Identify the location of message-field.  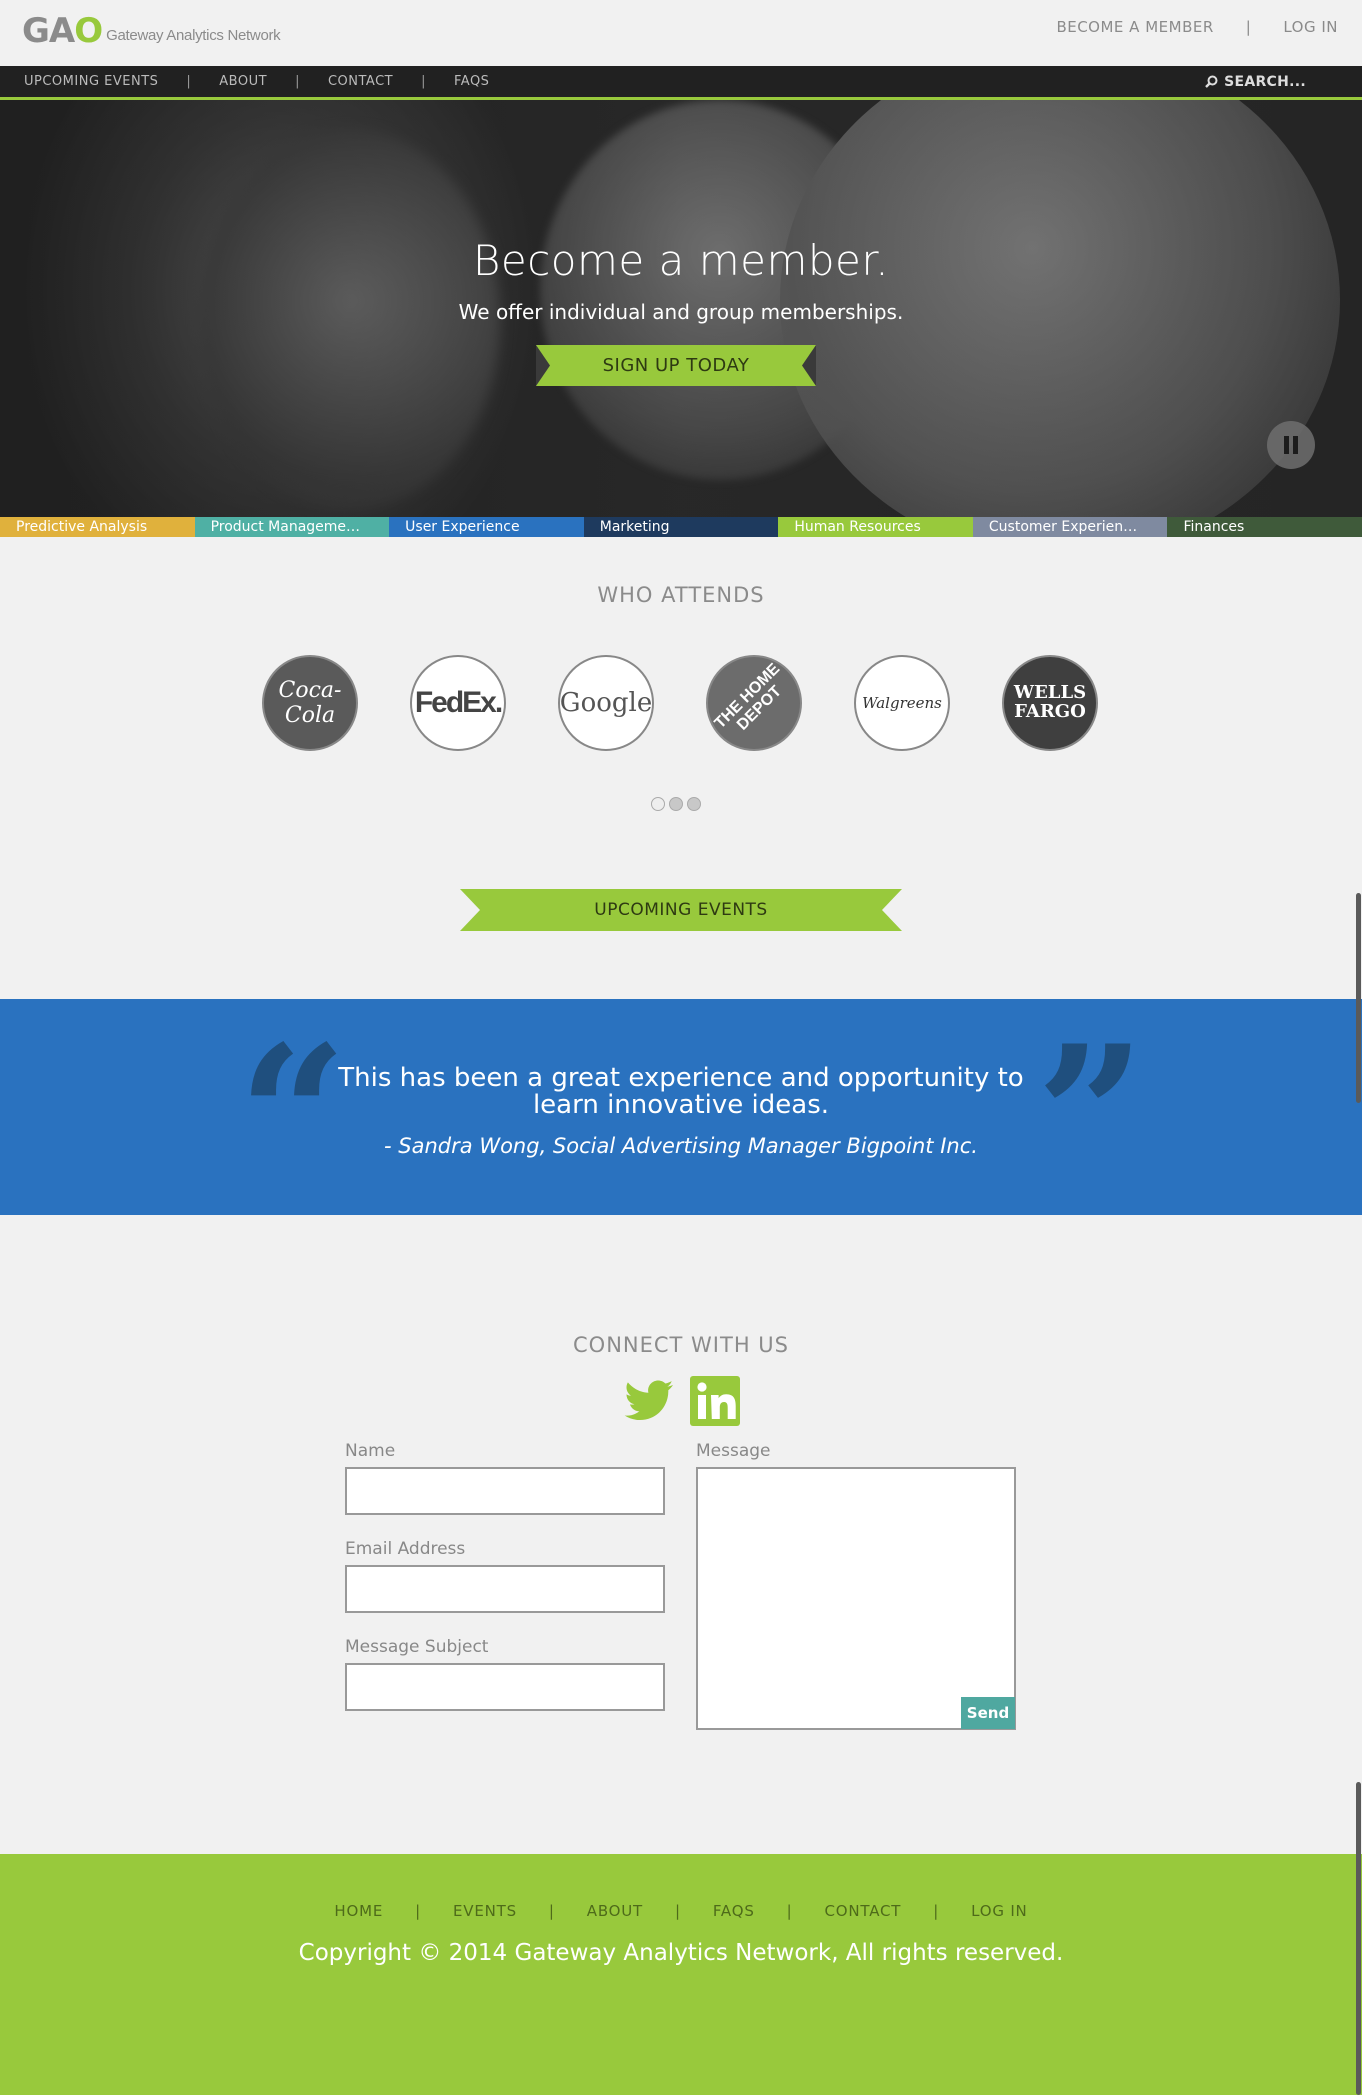
(856, 1598).